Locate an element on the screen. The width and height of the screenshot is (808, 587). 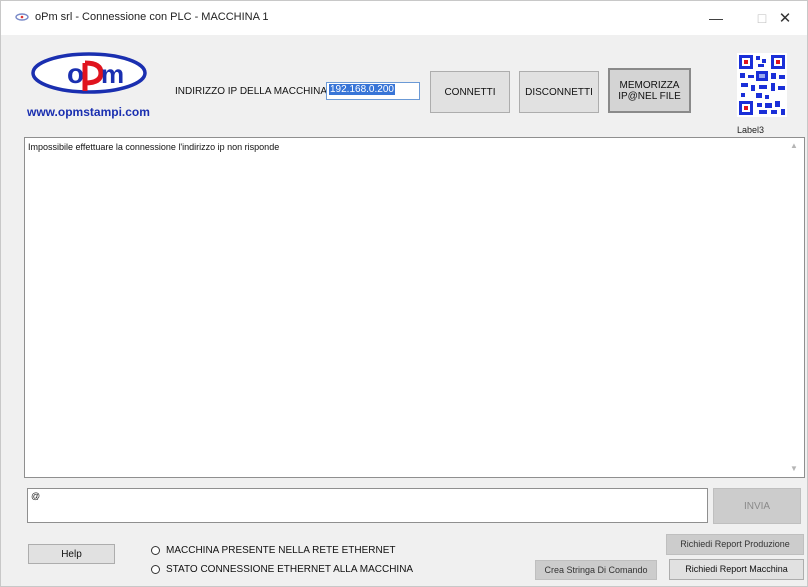
help-button: Help is located at coordinates (71, 554).